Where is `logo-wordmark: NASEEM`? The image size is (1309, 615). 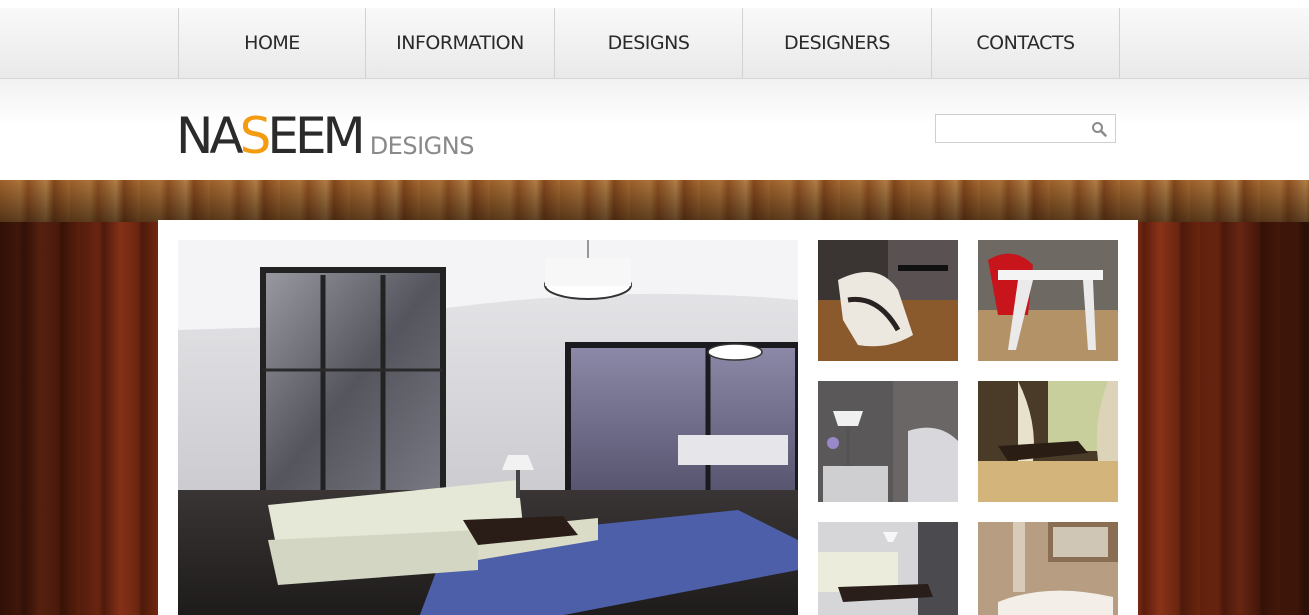 logo-wordmark: NASEEM is located at coordinates (271, 136).